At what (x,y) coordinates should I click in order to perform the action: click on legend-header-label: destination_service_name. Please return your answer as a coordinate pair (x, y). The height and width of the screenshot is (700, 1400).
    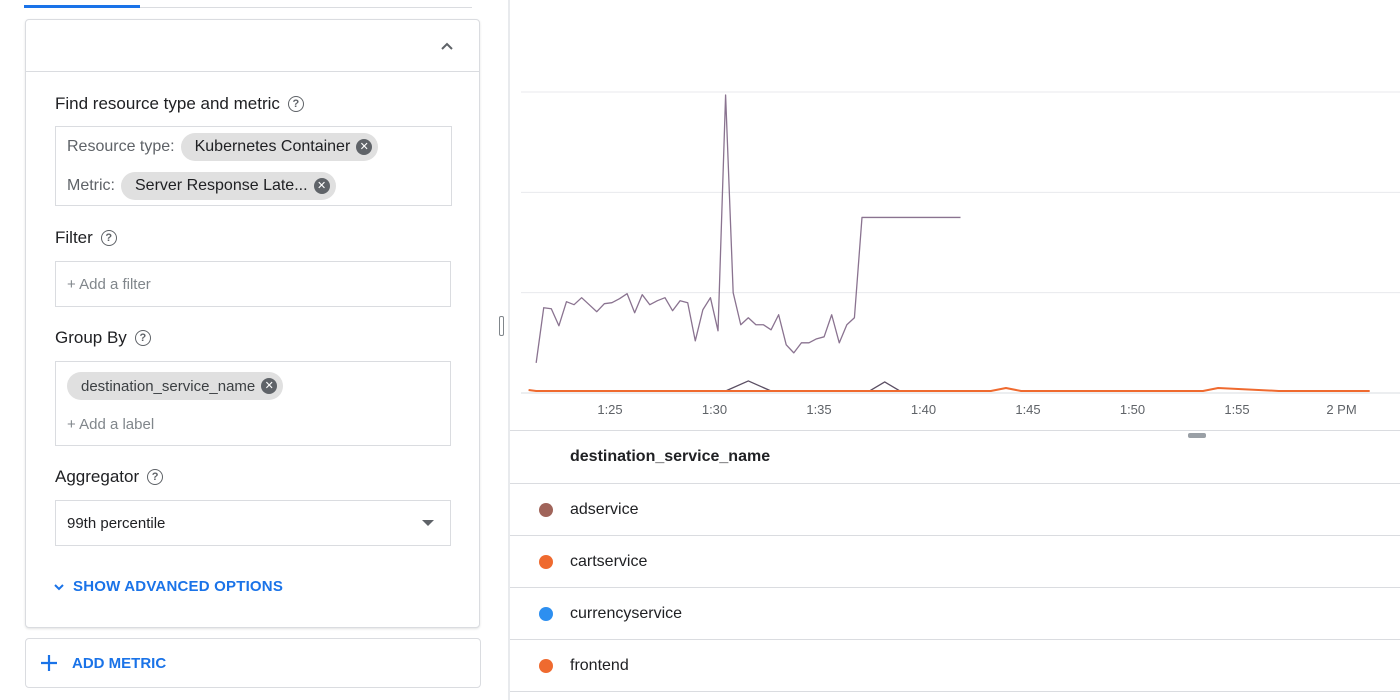
    Looking at the image, I should click on (670, 457).